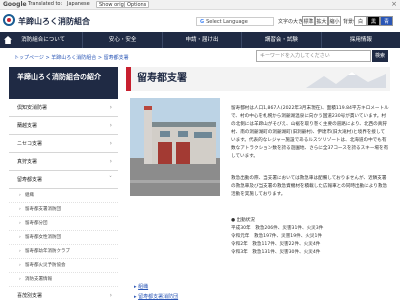 This screenshot has height=300, width=400. I want to click on sidebar-subitem-label: 留寿都女性消防団, so click(43, 237).